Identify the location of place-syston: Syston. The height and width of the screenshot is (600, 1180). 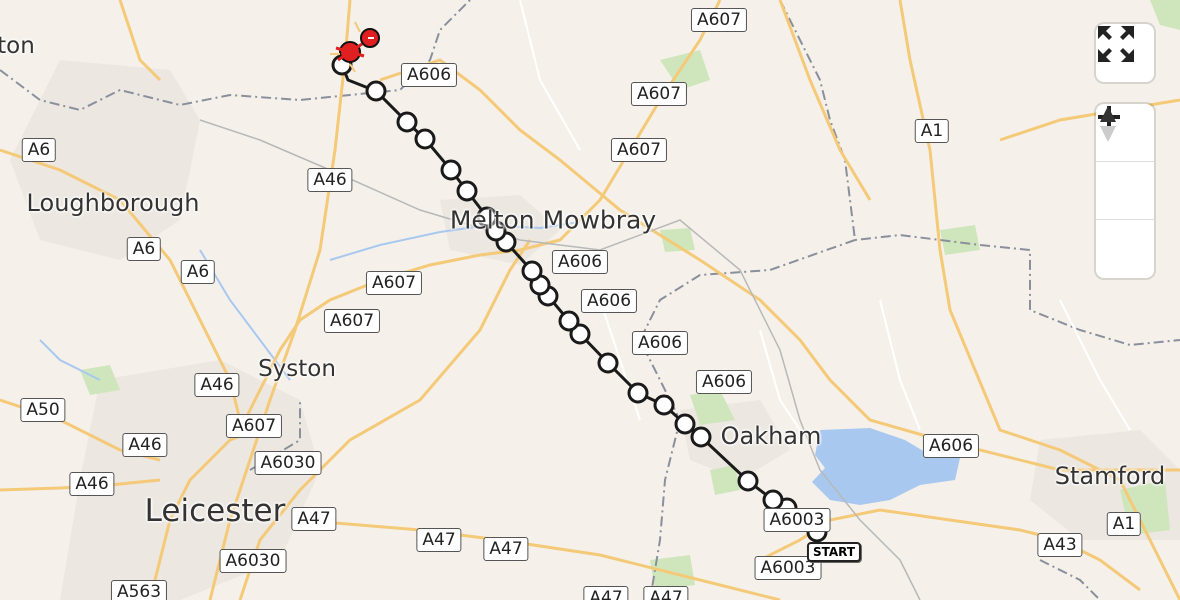
(297, 369).